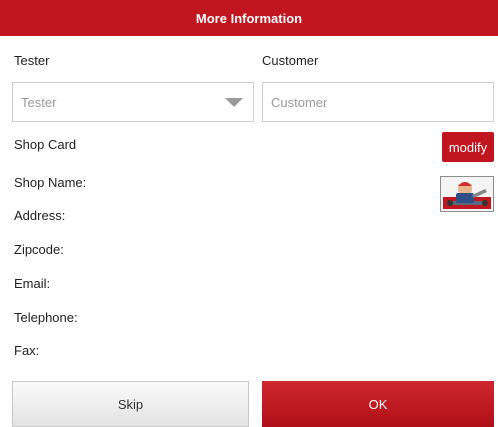  What do you see at coordinates (46, 317) in the screenshot?
I see `telephone-label: Telephone:` at bounding box center [46, 317].